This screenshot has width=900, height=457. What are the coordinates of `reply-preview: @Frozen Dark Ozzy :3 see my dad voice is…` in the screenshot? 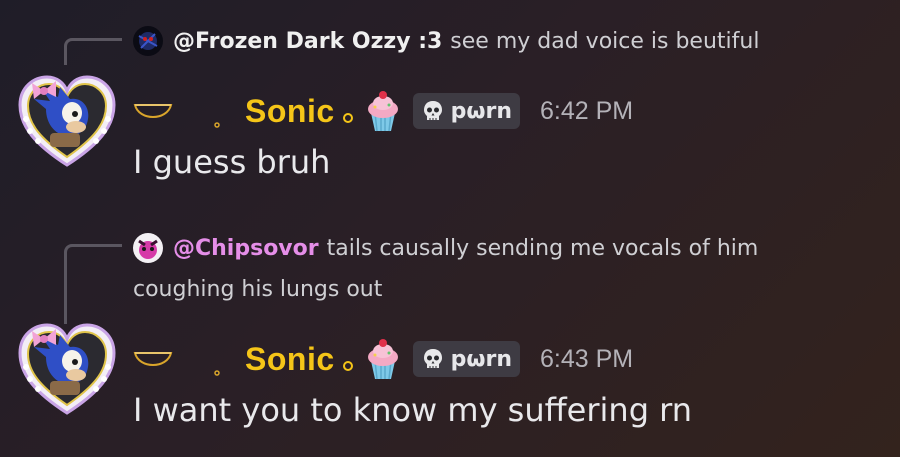 It's located at (446, 41).